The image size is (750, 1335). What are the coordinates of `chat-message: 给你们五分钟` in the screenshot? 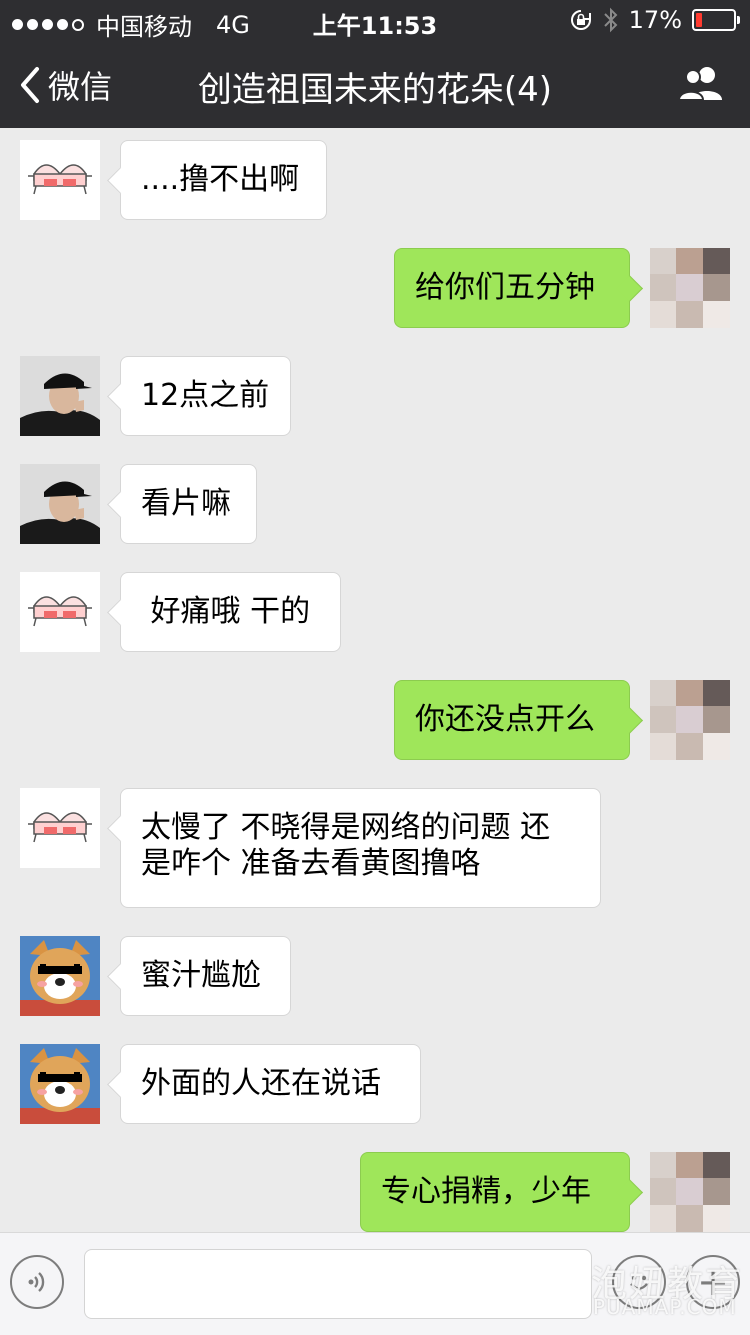 It's located at (375, 288).